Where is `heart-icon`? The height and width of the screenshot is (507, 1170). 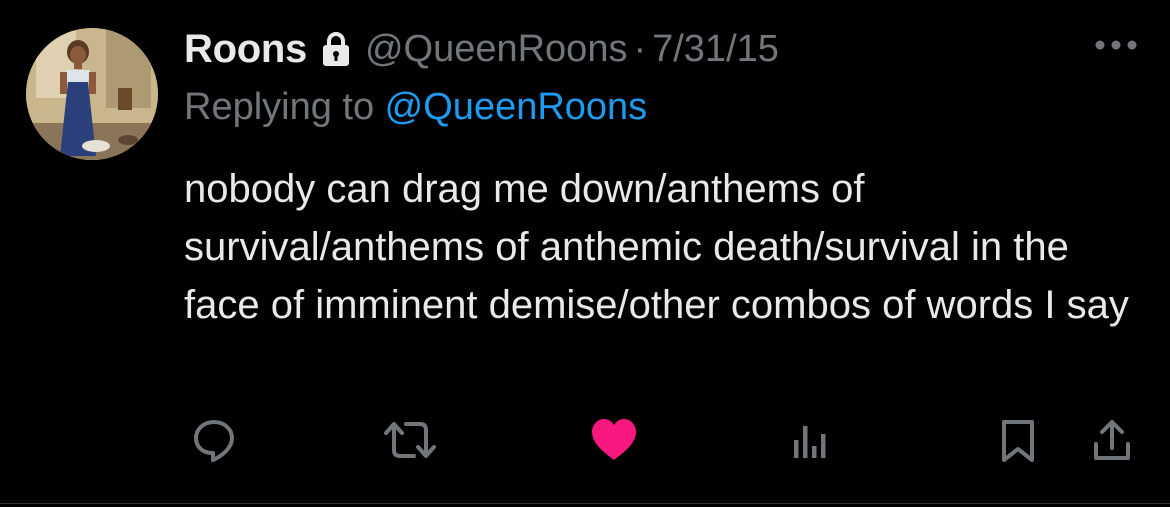
heart-icon is located at coordinates (614, 439).